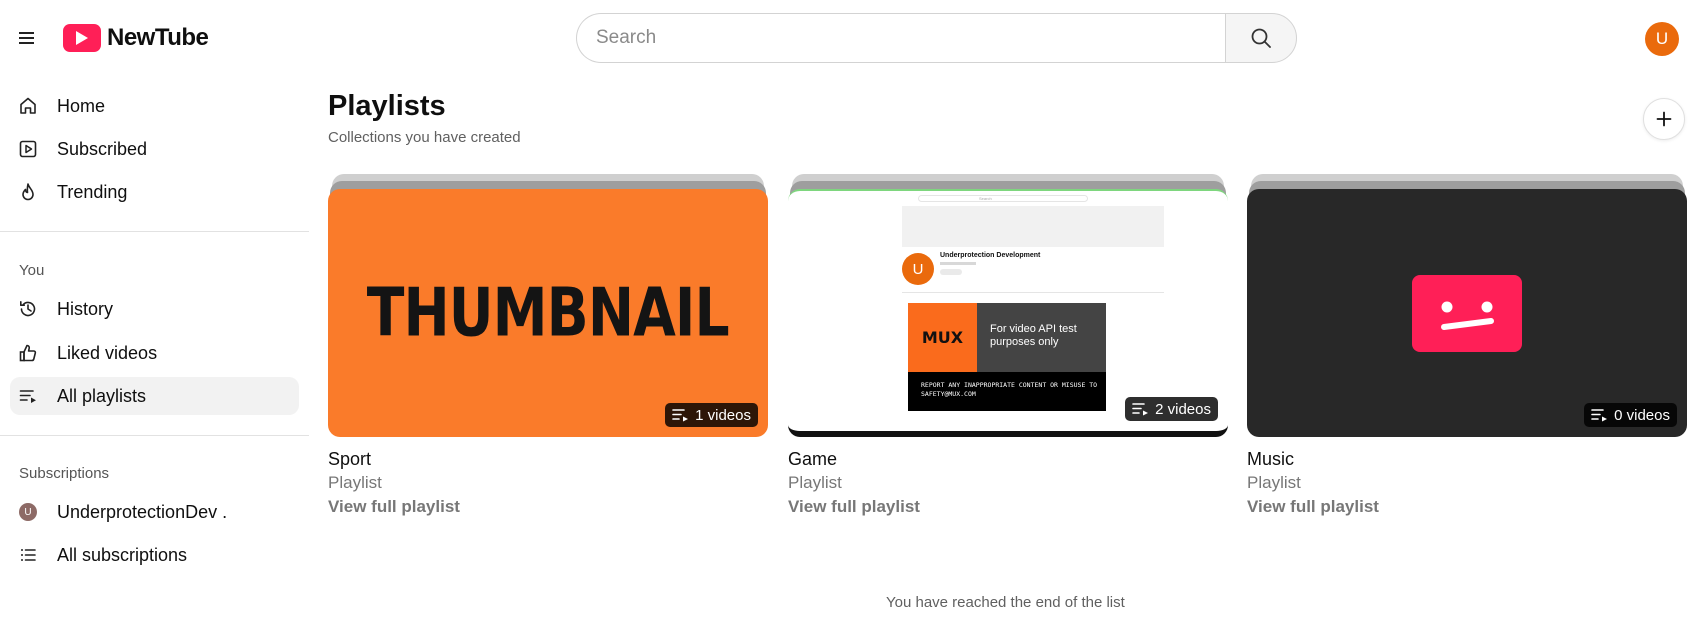  What do you see at coordinates (81, 105) in the screenshot?
I see `sidebar-item-label: Home` at bounding box center [81, 105].